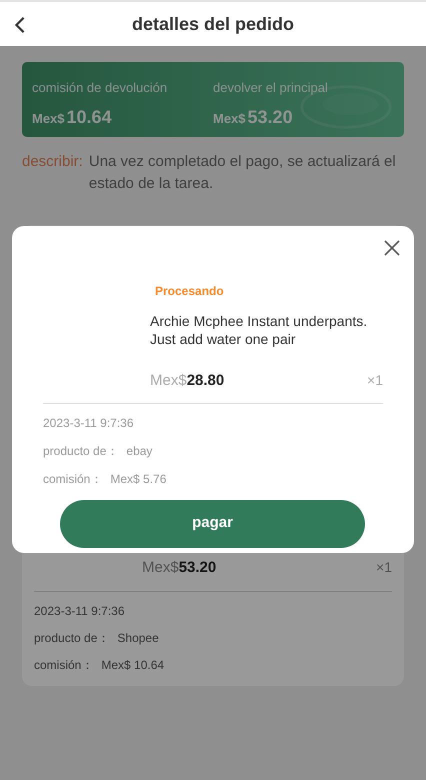 This screenshot has height=780, width=426. Describe the element at coordinates (212, 524) in the screenshot. I see `pay-button: pagar` at that location.